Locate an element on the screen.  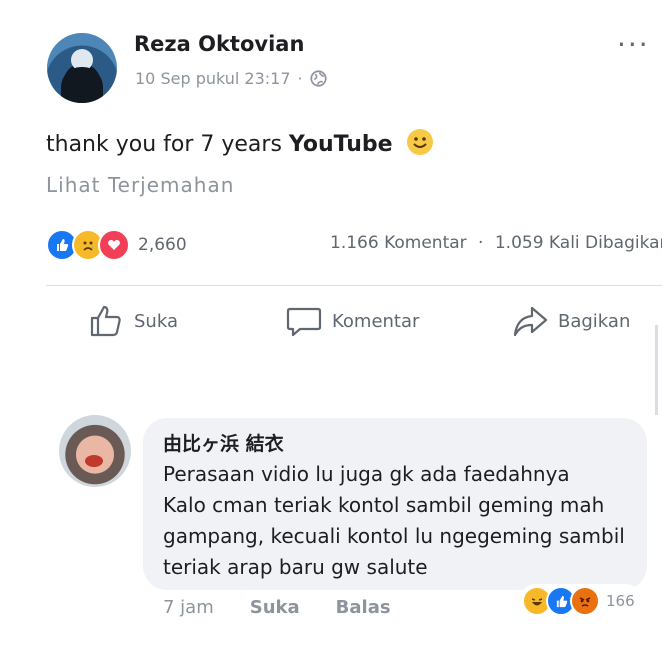
comment-bubble-icon is located at coordinates (304, 322).